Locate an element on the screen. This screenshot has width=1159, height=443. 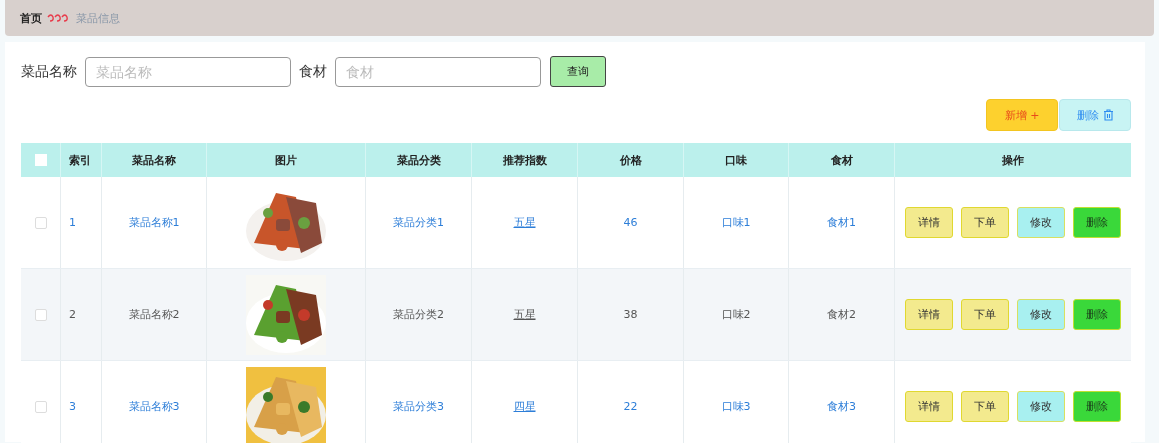
table-cell: 2 is located at coordinates (72, 314).